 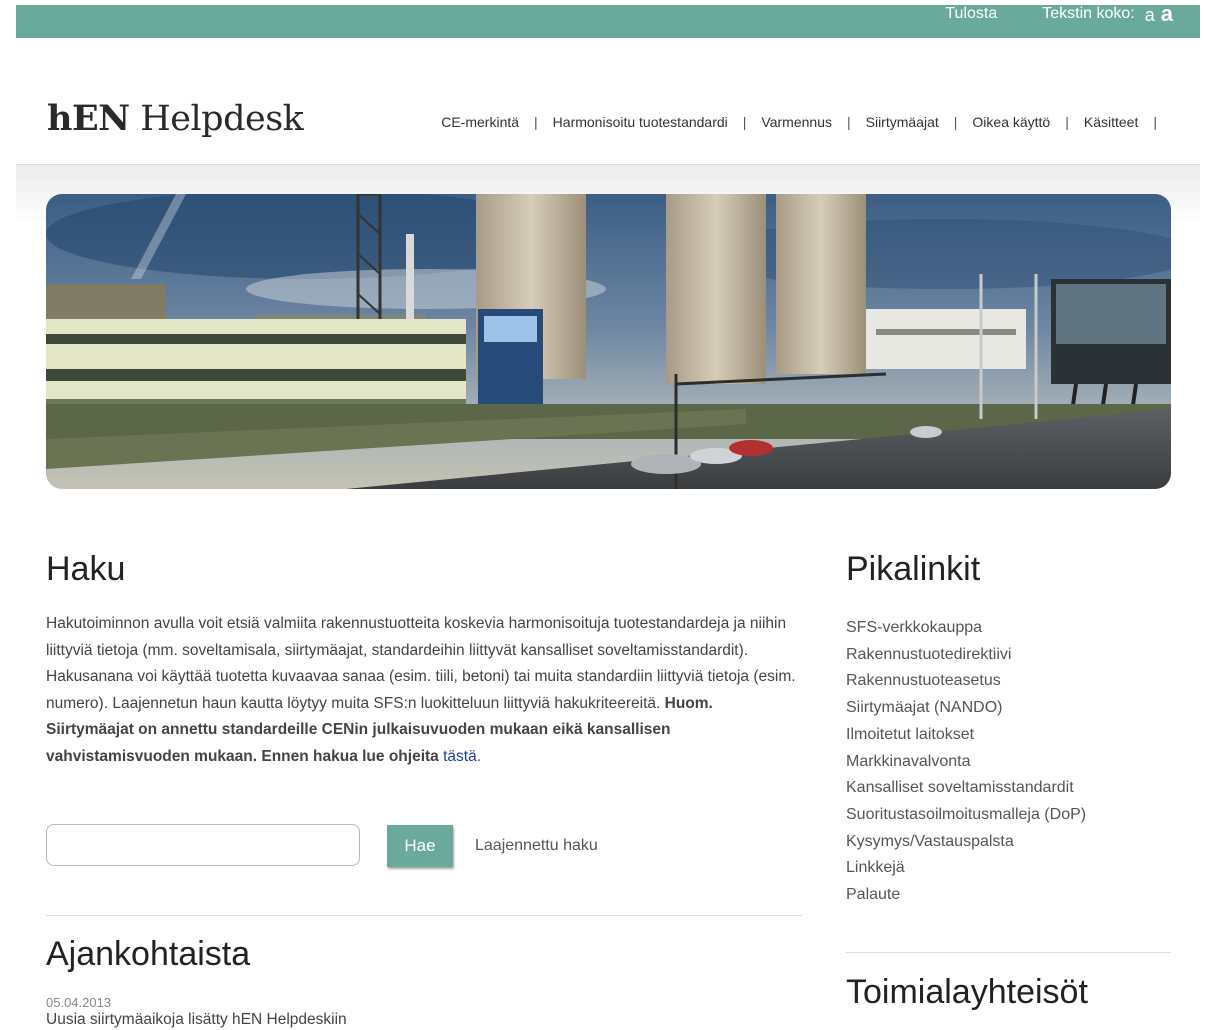 What do you see at coordinates (460, 756) in the screenshot?
I see `instructions-link: tästä` at bounding box center [460, 756].